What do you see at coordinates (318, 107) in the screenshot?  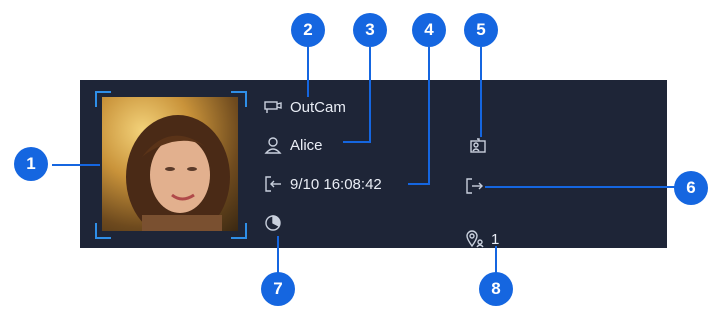 I see `camera-name: OutCam` at bounding box center [318, 107].